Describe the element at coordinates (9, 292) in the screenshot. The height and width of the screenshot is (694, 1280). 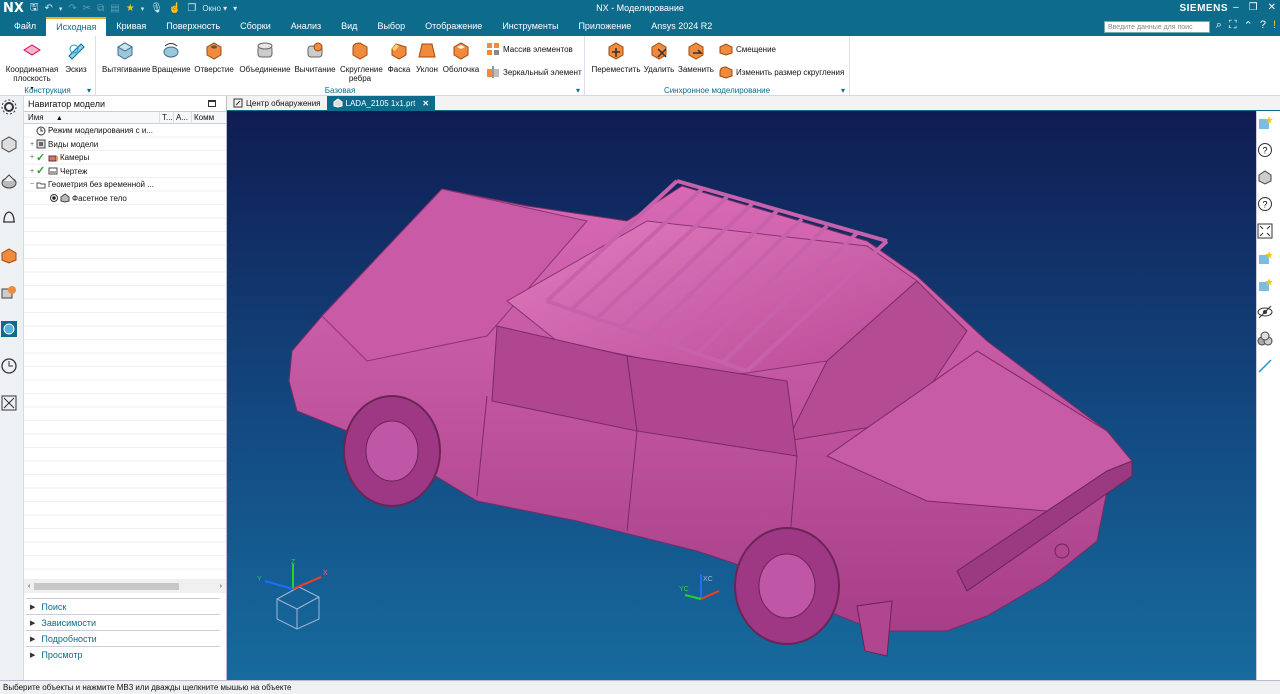
I see `hd3d-tools-icon` at that location.